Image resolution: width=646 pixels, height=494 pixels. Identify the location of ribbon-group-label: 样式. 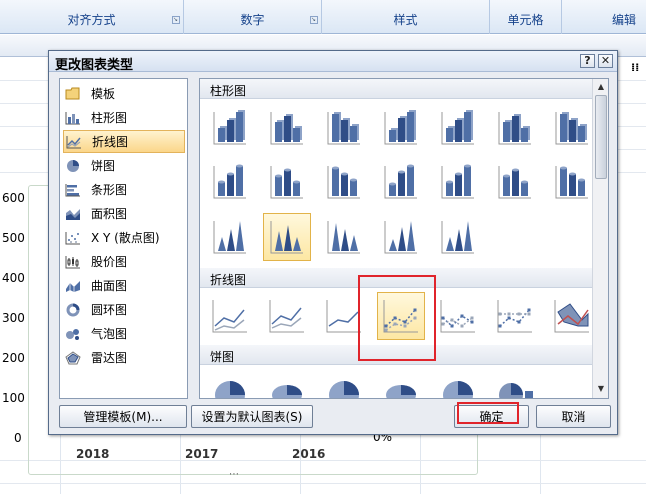
(405, 20).